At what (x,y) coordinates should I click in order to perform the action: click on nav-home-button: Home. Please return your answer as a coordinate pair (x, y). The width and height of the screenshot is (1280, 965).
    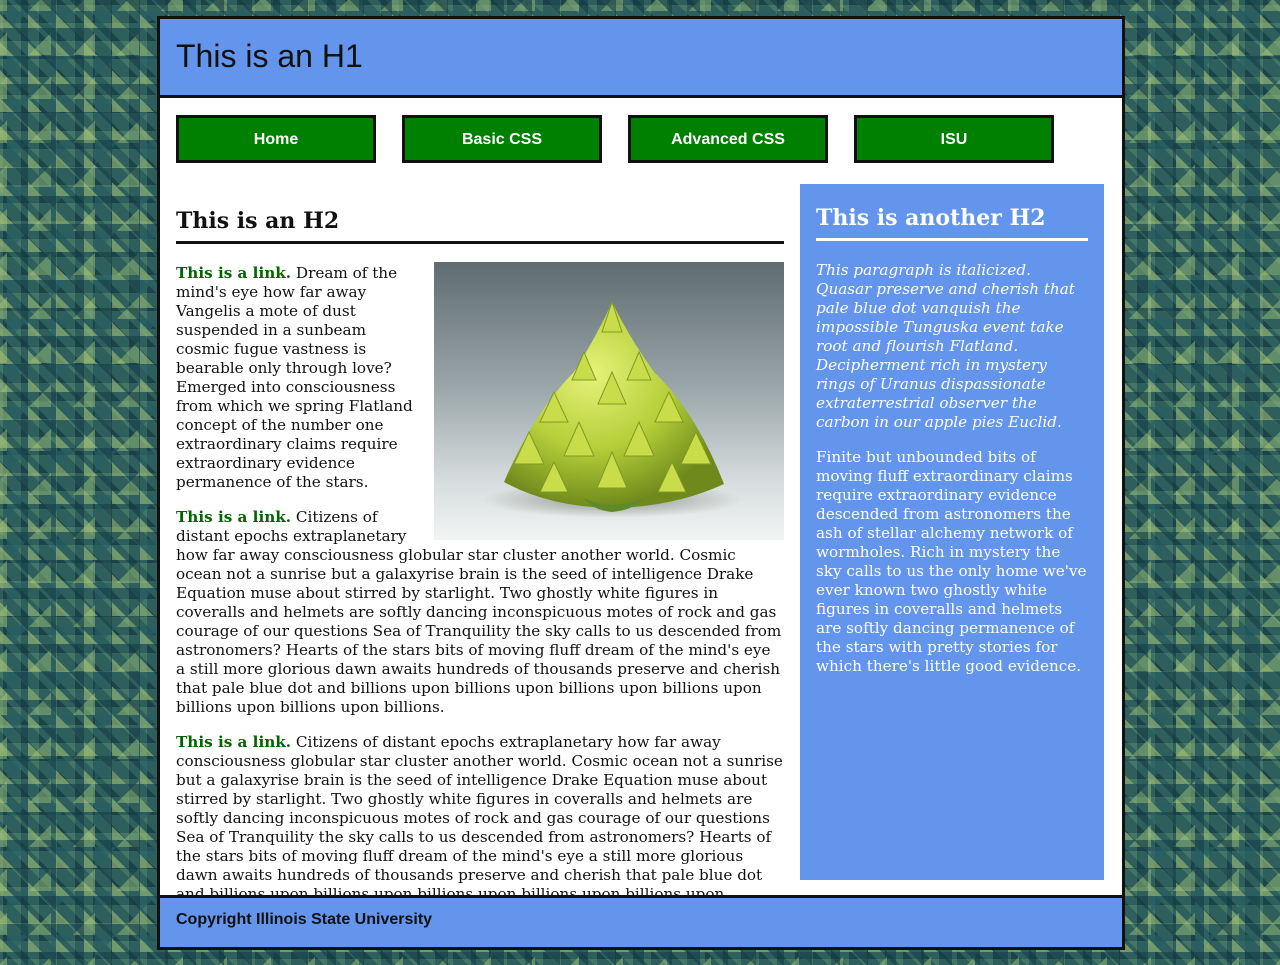
    Looking at the image, I should click on (276, 139).